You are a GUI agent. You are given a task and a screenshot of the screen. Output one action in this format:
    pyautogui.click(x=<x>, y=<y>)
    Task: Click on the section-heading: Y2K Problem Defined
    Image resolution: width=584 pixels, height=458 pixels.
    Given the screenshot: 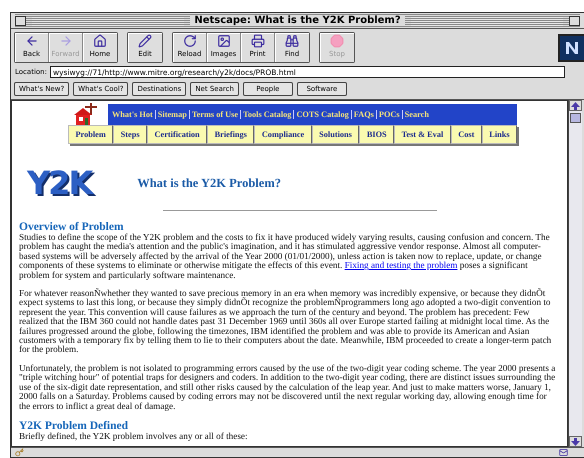 What is the action you would take?
    pyautogui.click(x=74, y=426)
    